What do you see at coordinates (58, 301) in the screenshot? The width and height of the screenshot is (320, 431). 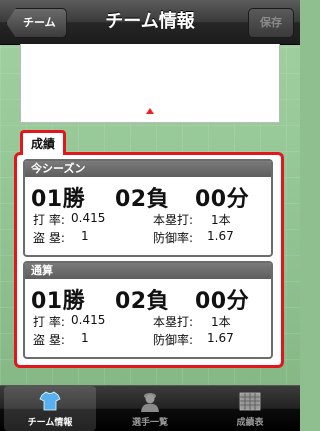 I see `career-wins: 01勝` at bounding box center [58, 301].